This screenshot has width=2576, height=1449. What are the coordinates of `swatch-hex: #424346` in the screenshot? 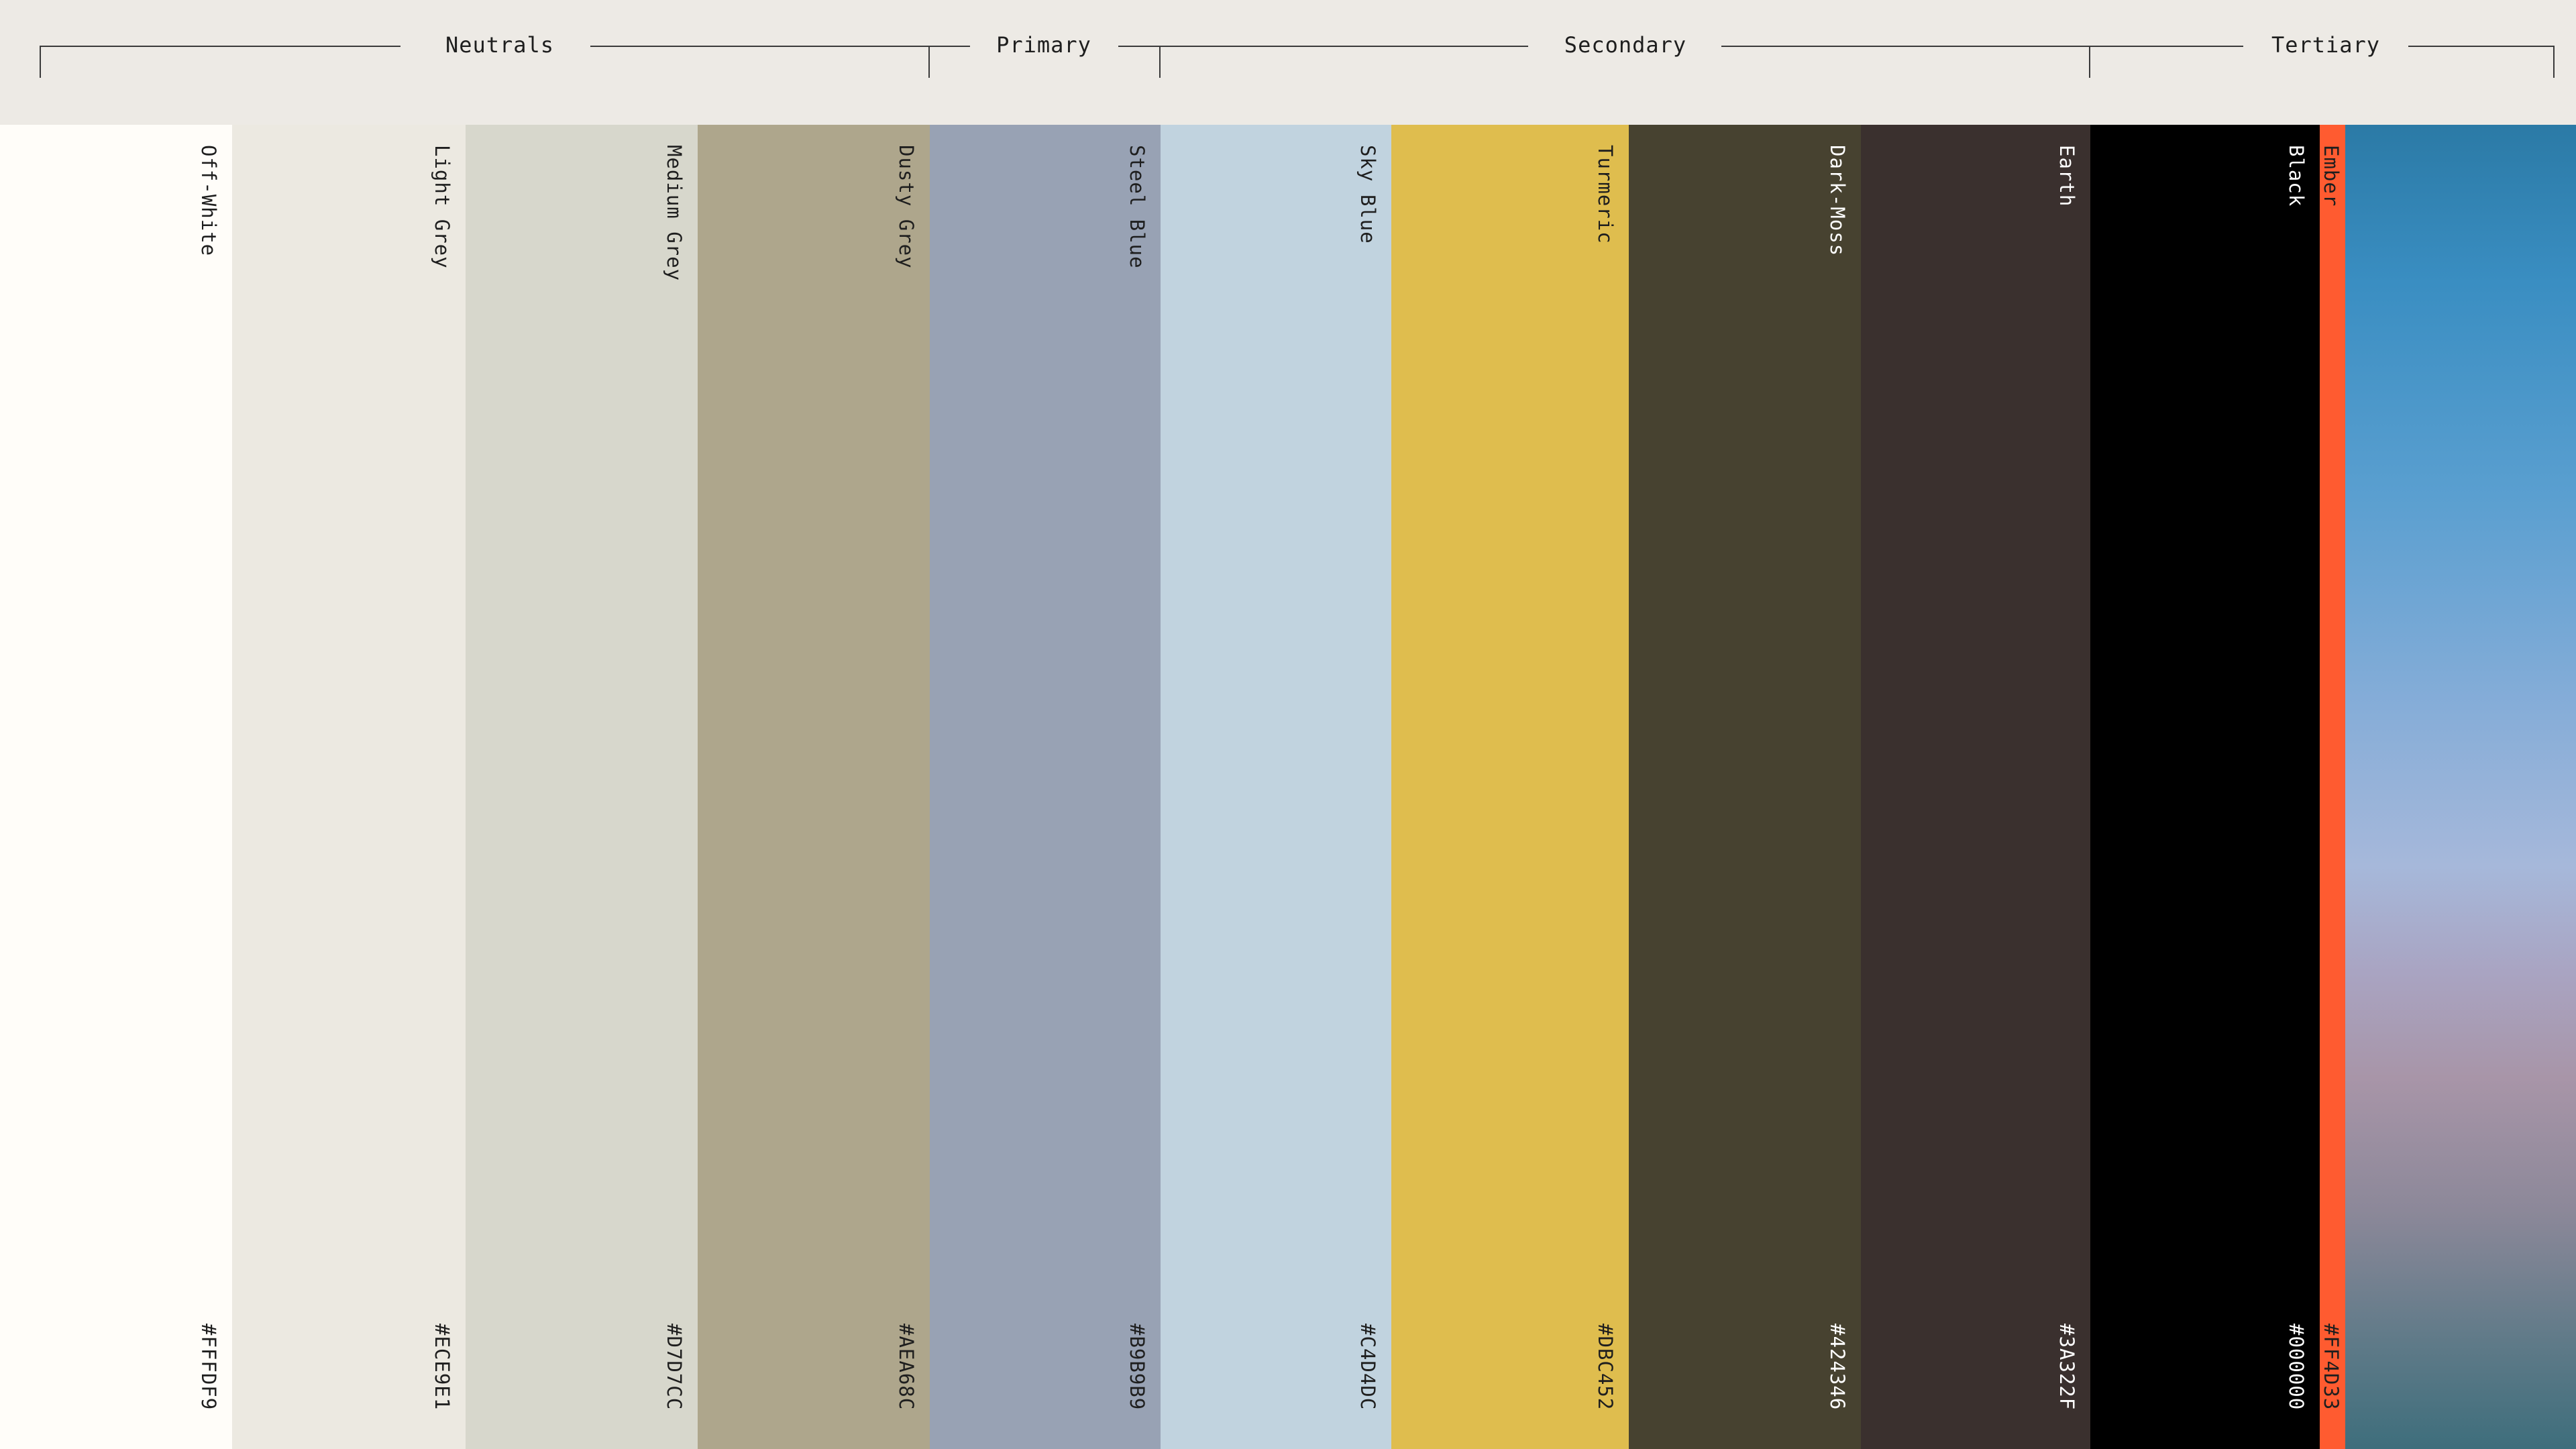 It's located at (1837, 1366).